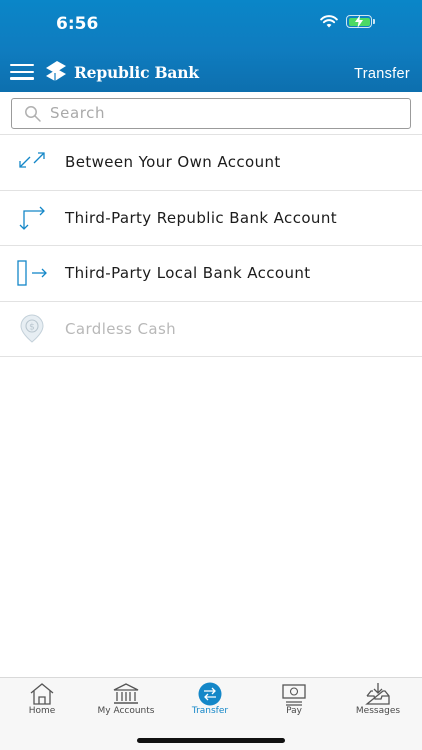  I want to click on brand-name: Republic Bank, so click(136, 72).